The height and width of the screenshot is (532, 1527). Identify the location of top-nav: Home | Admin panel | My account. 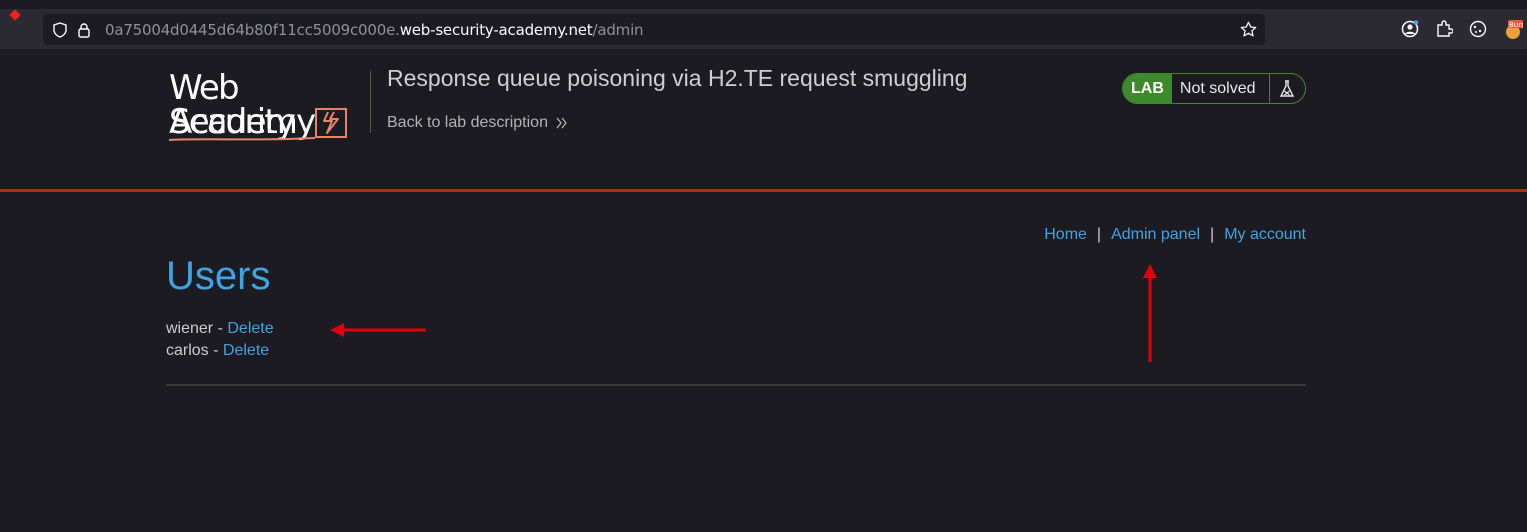
(1175, 235).